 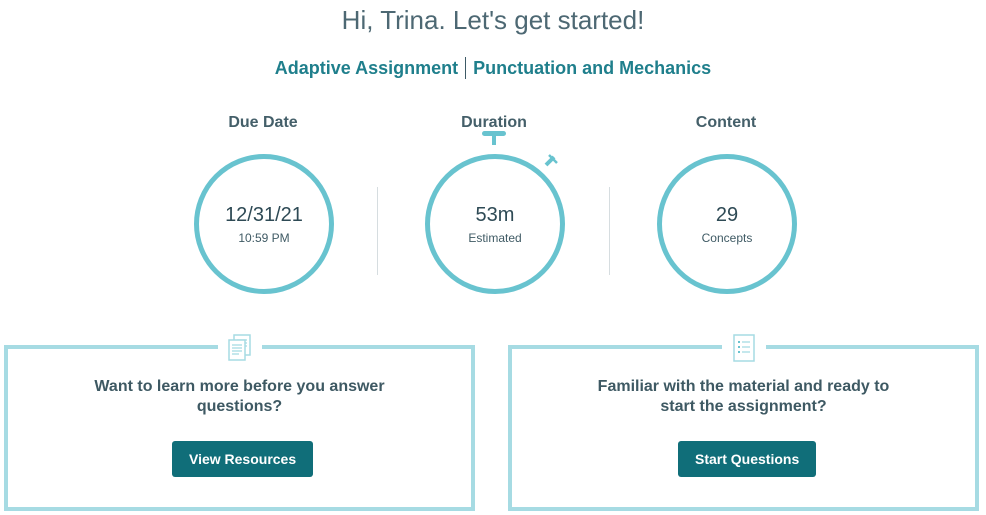 What do you see at coordinates (743, 348) in the screenshot?
I see `checklist-icon` at bounding box center [743, 348].